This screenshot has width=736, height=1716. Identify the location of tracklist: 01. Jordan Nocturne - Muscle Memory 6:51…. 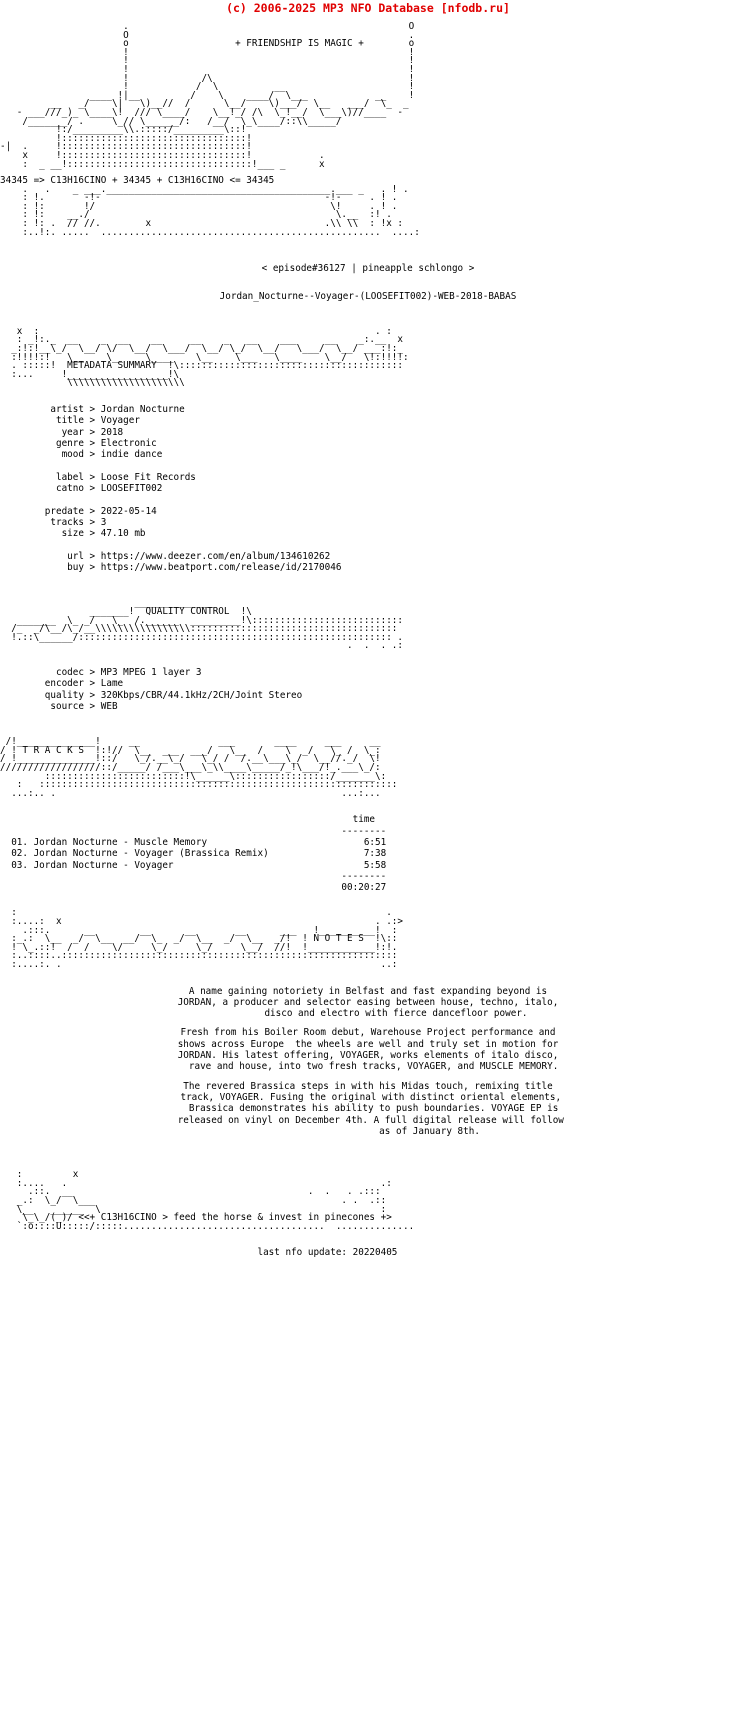
(199, 853).